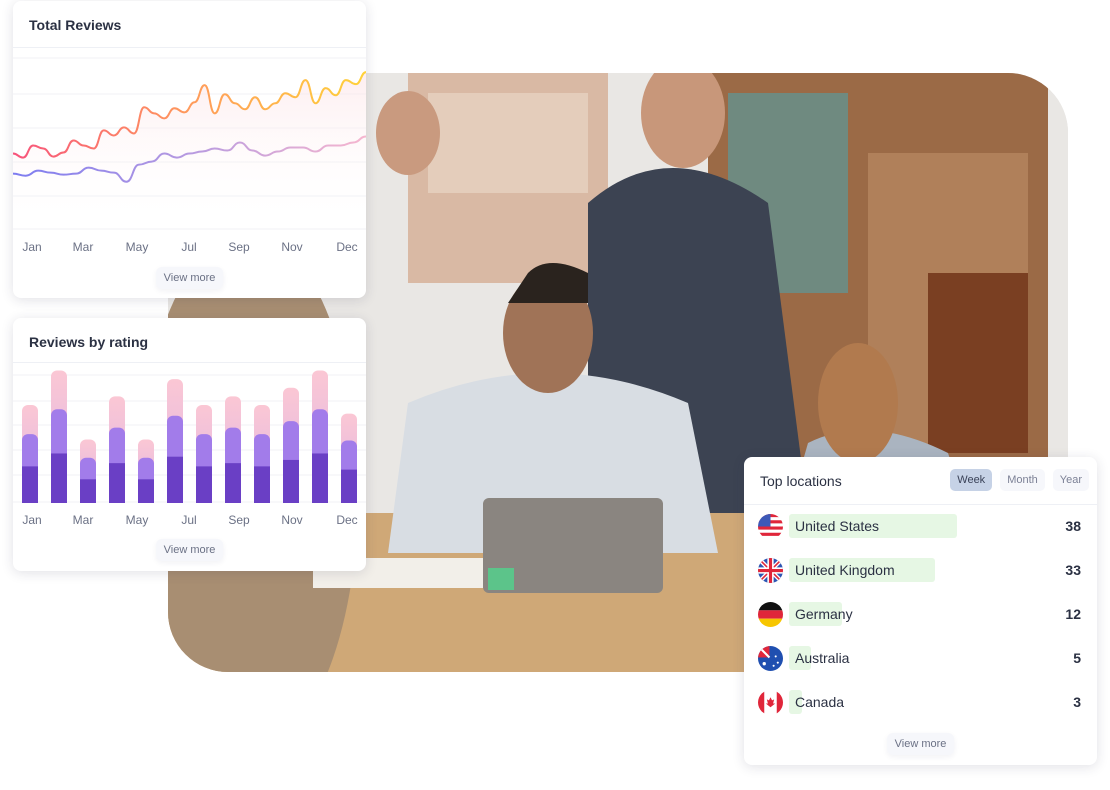 The image size is (1110, 790). I want to click on card-title: Top locations, so click(801, 481).